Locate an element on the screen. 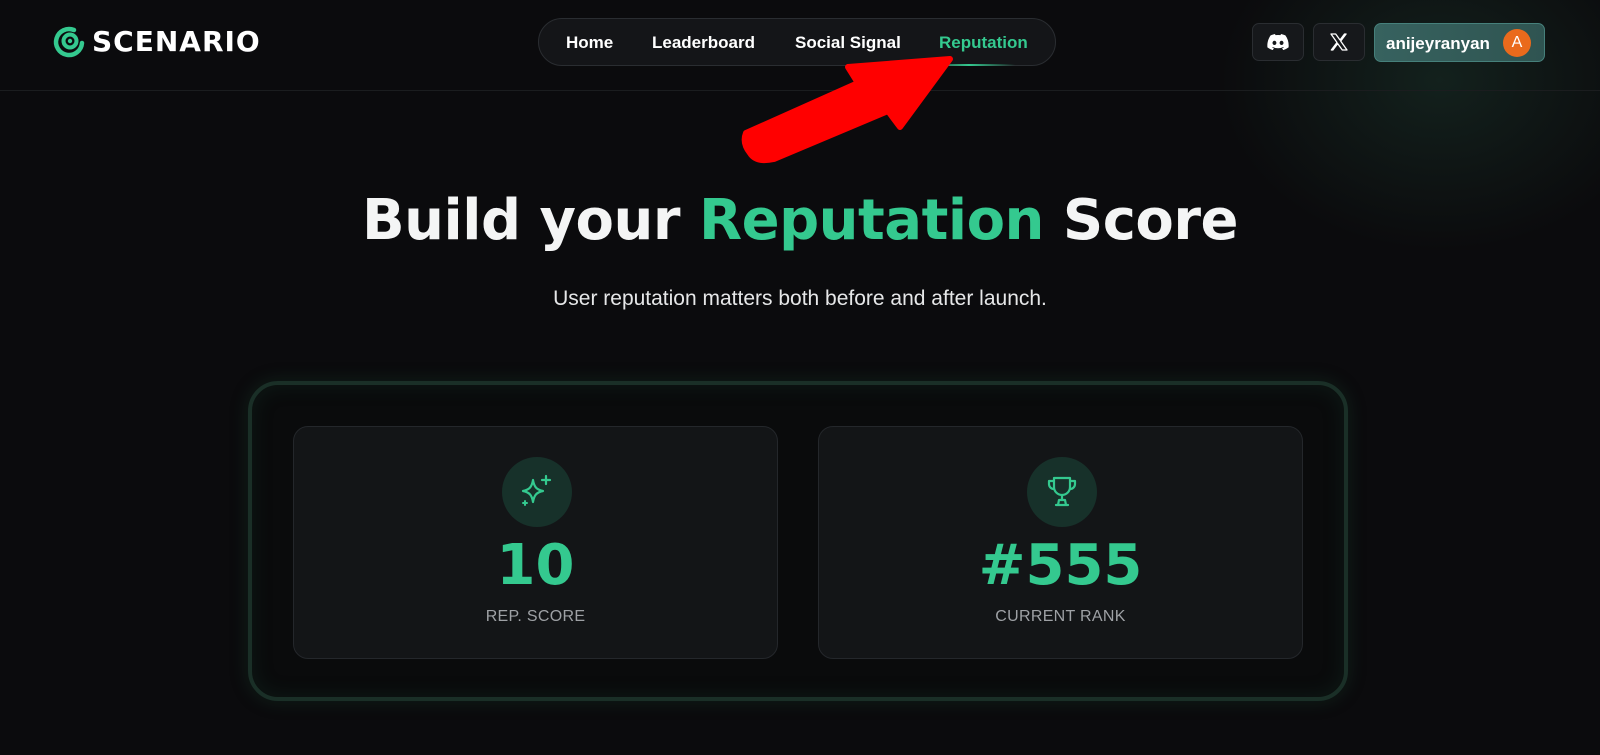  title-suffix: Score is located at coordinates (1141, 220).